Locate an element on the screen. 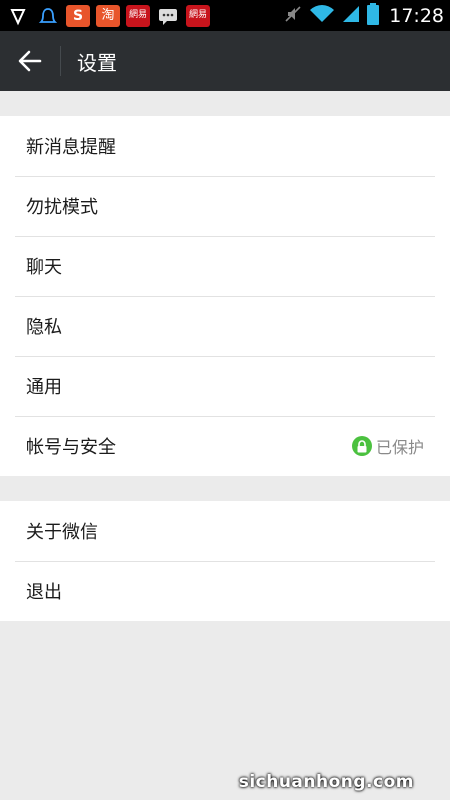 This screenshot has height=800, width=450. netease-icon-2: 網易 is located at coordinates (198, 15).